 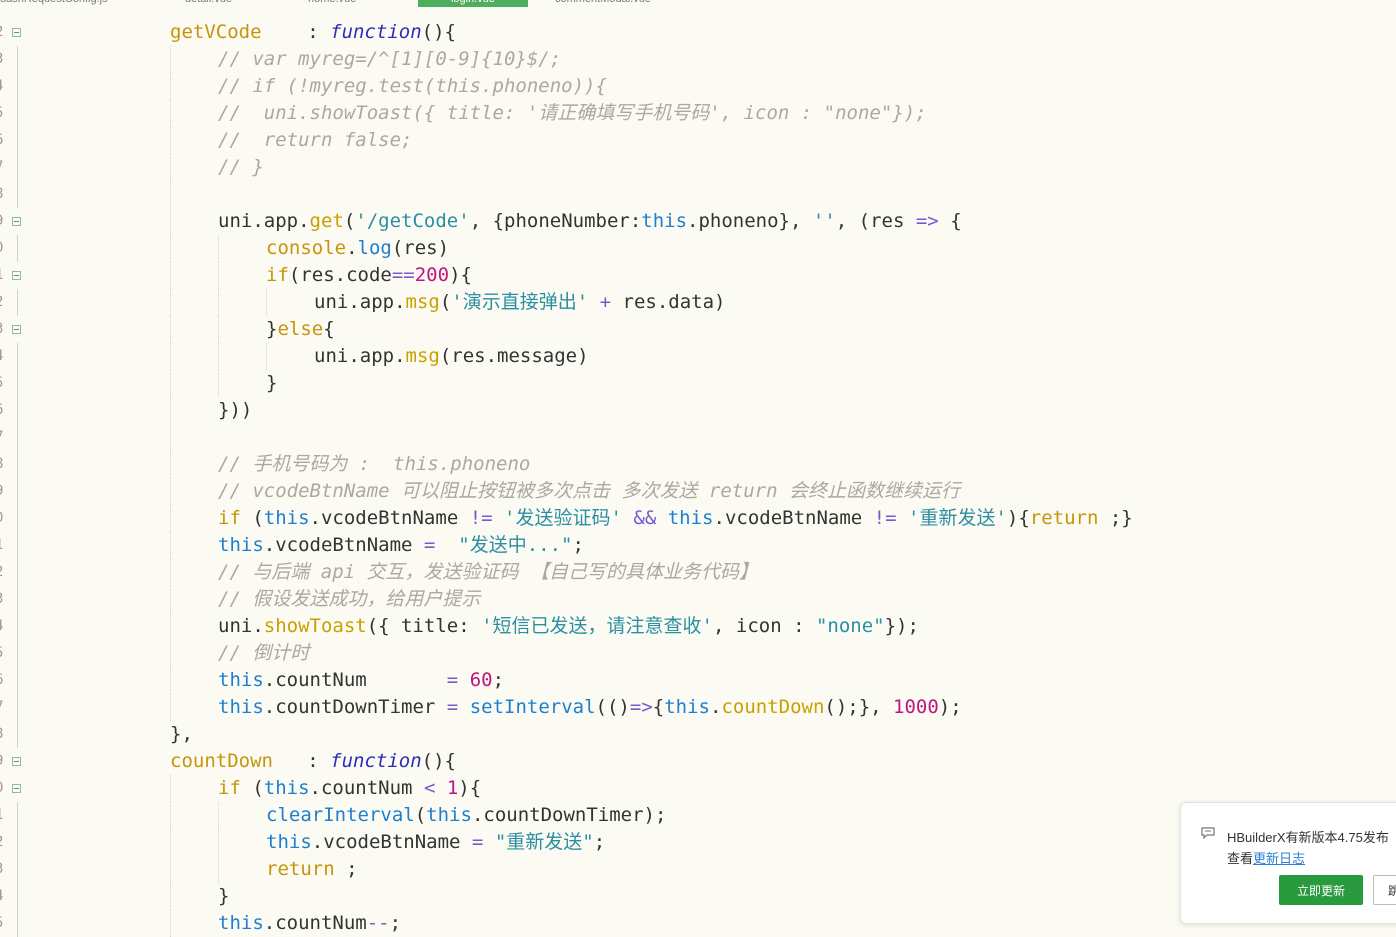 What do you see at coordinates (715, 707) in the screenshot?
I see `code-token: .` at bounding box center [715, 707].